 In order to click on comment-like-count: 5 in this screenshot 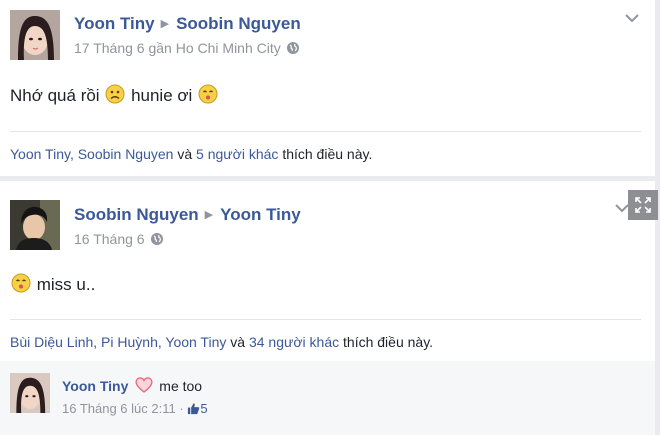, I will do `click(197, 408)`.